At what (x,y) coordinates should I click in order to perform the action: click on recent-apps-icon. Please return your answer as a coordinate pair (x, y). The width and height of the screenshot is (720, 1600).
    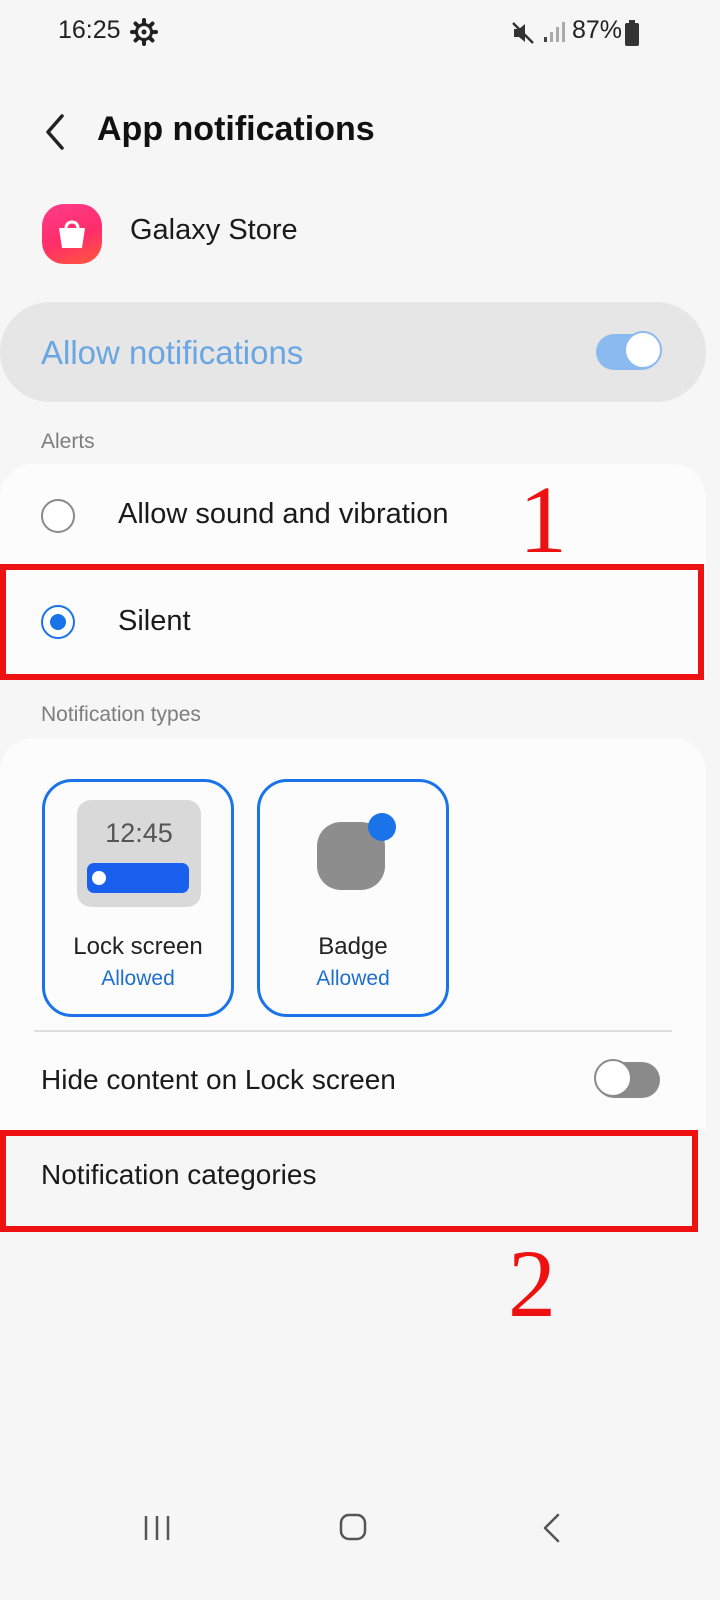
    Looking at the image, I should click on (157, 1528).